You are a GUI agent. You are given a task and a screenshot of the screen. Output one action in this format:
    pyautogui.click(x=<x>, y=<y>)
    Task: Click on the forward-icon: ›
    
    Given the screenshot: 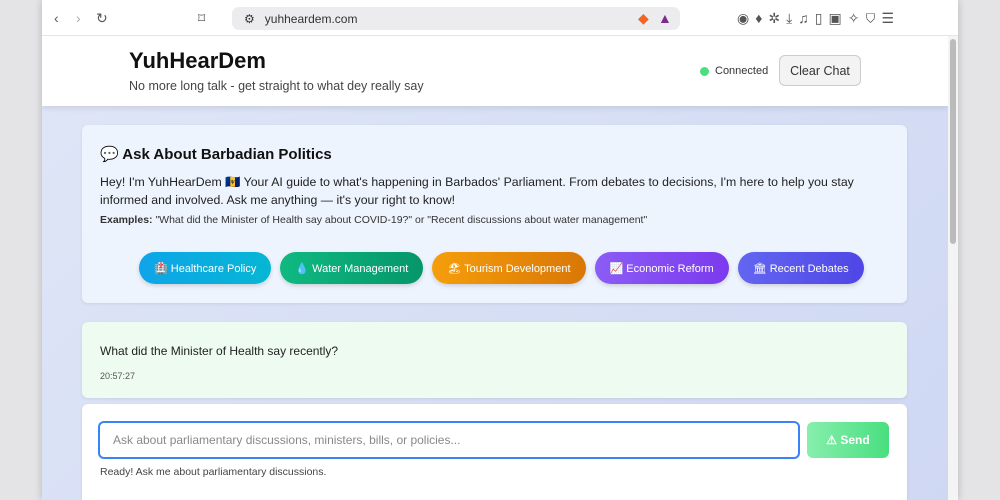 What is the action you would take?
    pyautogui.click(x=78, y=18)
    